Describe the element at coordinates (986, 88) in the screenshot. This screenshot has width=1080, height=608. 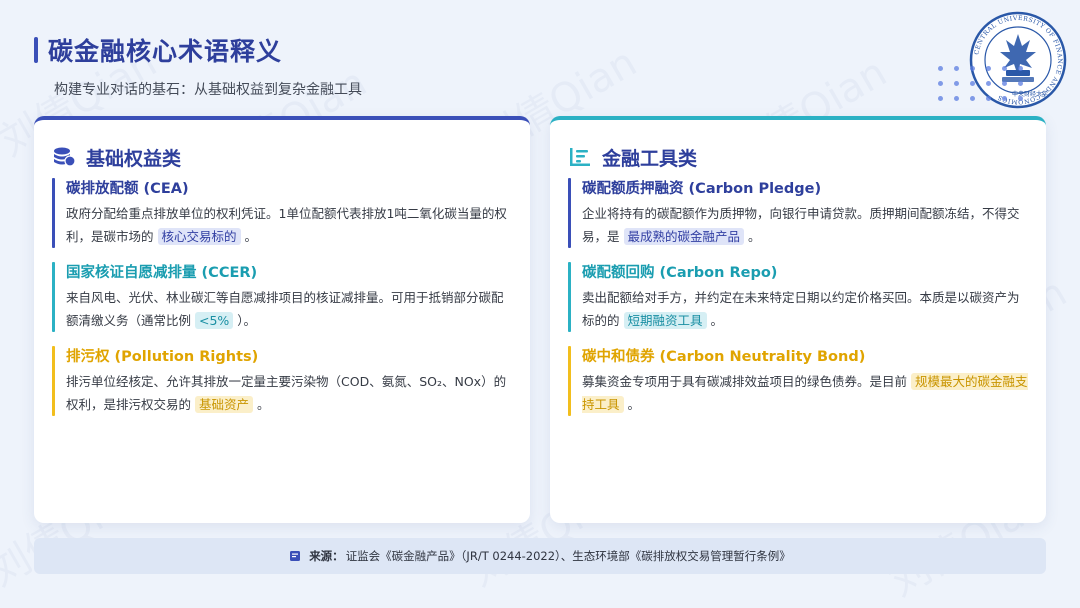
I see `decorative-dots` at that location.